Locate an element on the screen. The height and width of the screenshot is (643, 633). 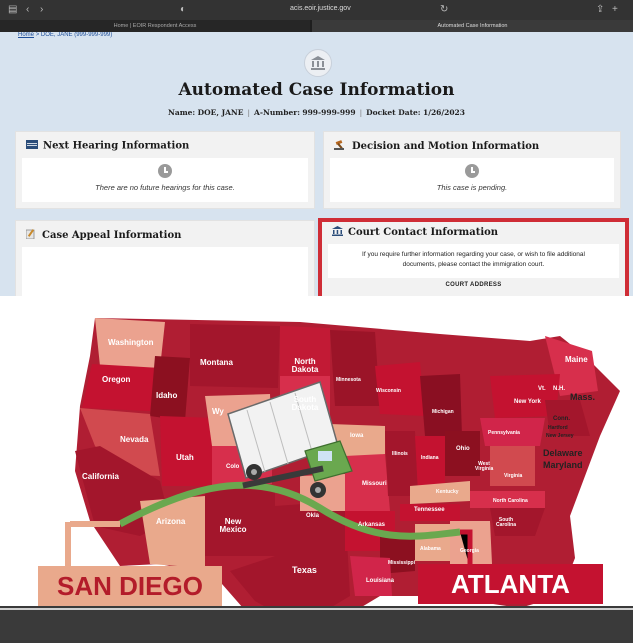
state-label-conn: Conn. is located at coordinates (561, 419).